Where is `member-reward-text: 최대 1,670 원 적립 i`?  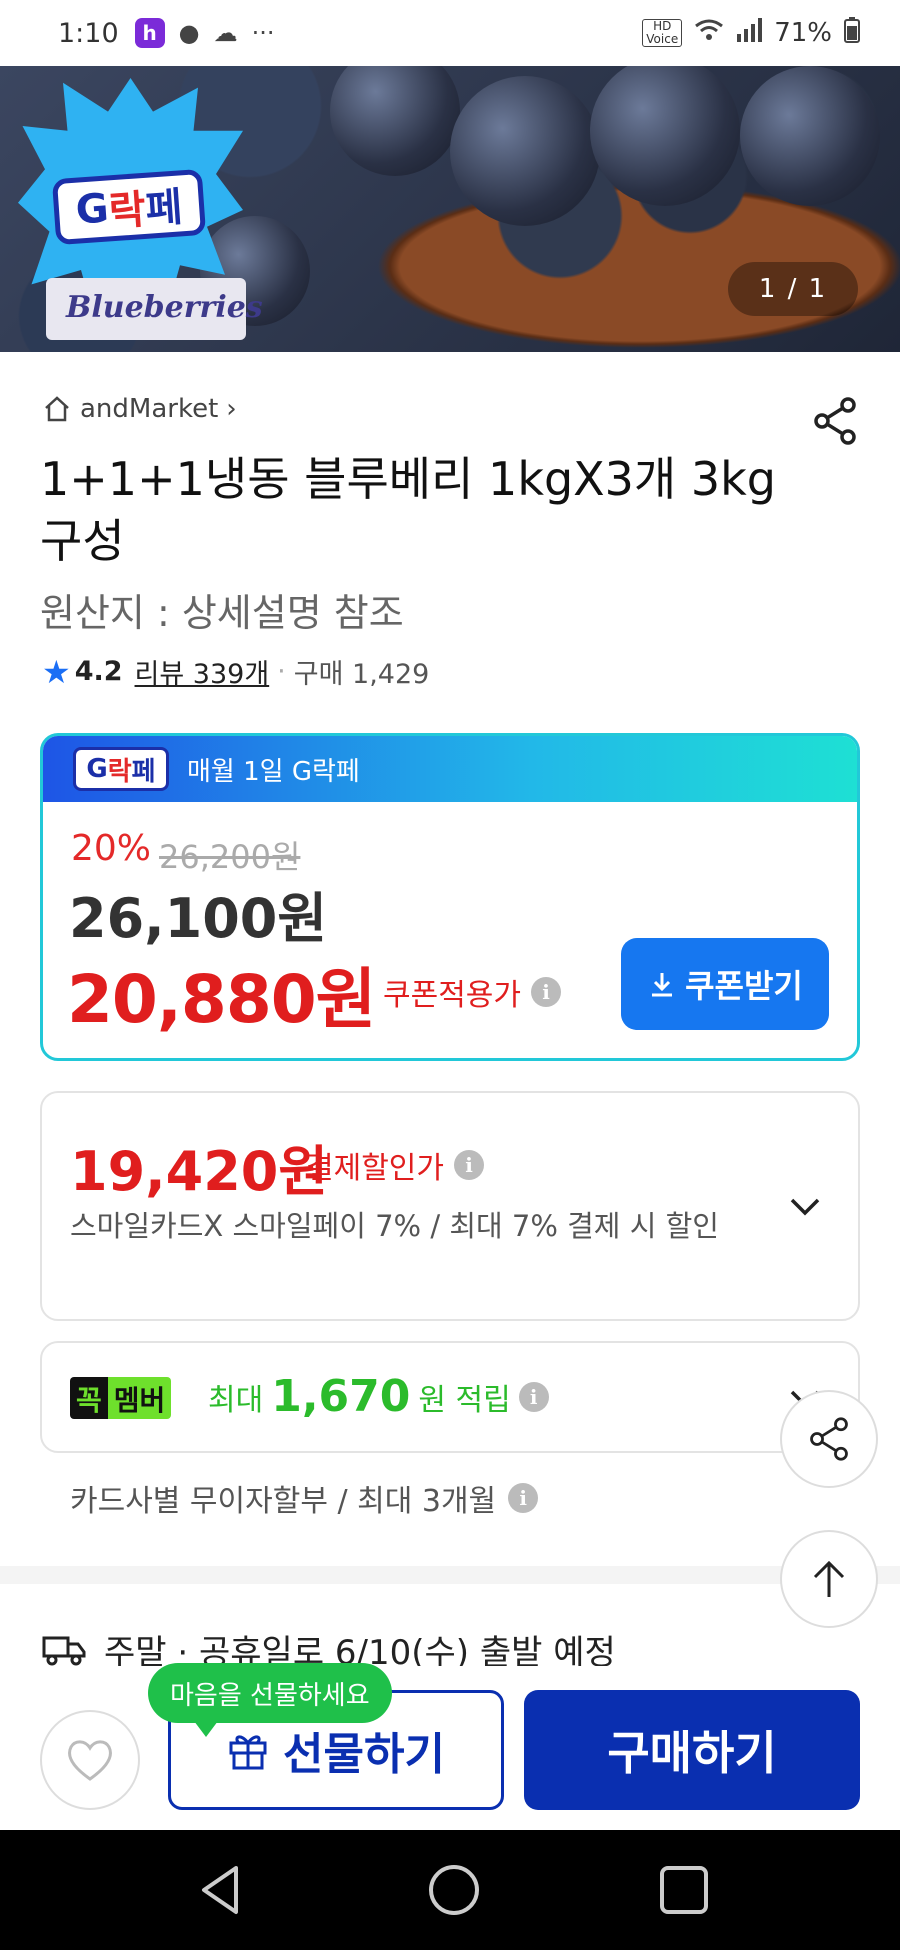
member-reward-text: 최대 1,670 원 적립 i is located at coordinates (378, 1396).